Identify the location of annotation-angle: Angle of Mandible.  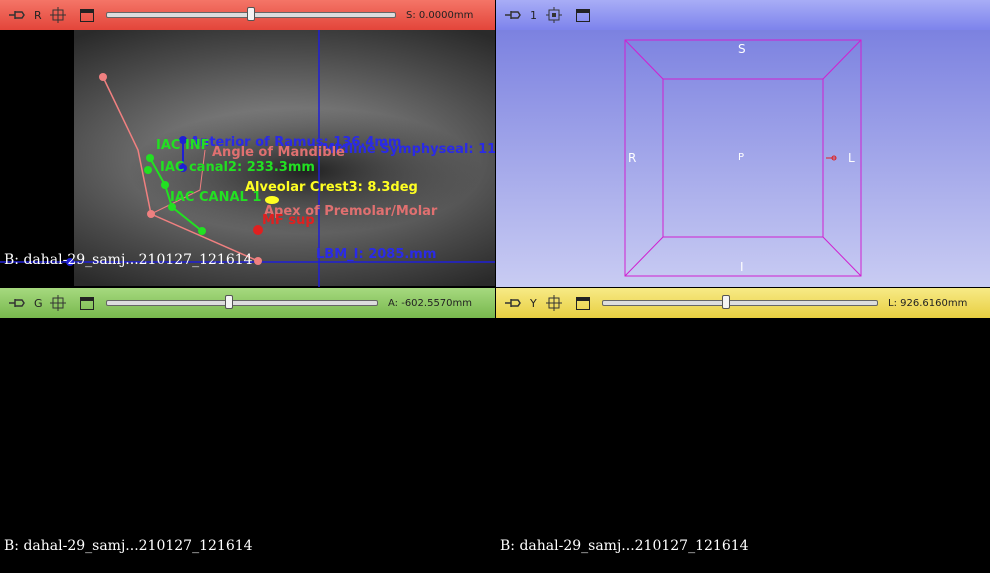
(278, 152).